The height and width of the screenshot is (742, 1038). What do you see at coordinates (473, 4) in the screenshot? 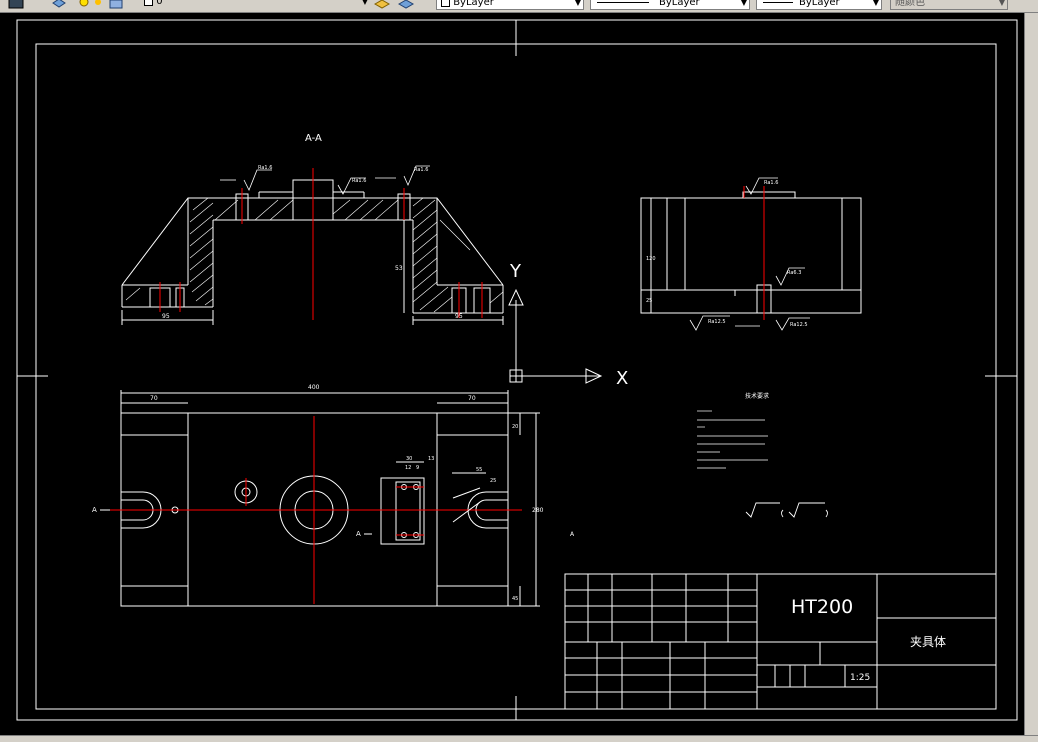
I see `color-dropdown-value: ByLayer` at bounding box center [473, 4].